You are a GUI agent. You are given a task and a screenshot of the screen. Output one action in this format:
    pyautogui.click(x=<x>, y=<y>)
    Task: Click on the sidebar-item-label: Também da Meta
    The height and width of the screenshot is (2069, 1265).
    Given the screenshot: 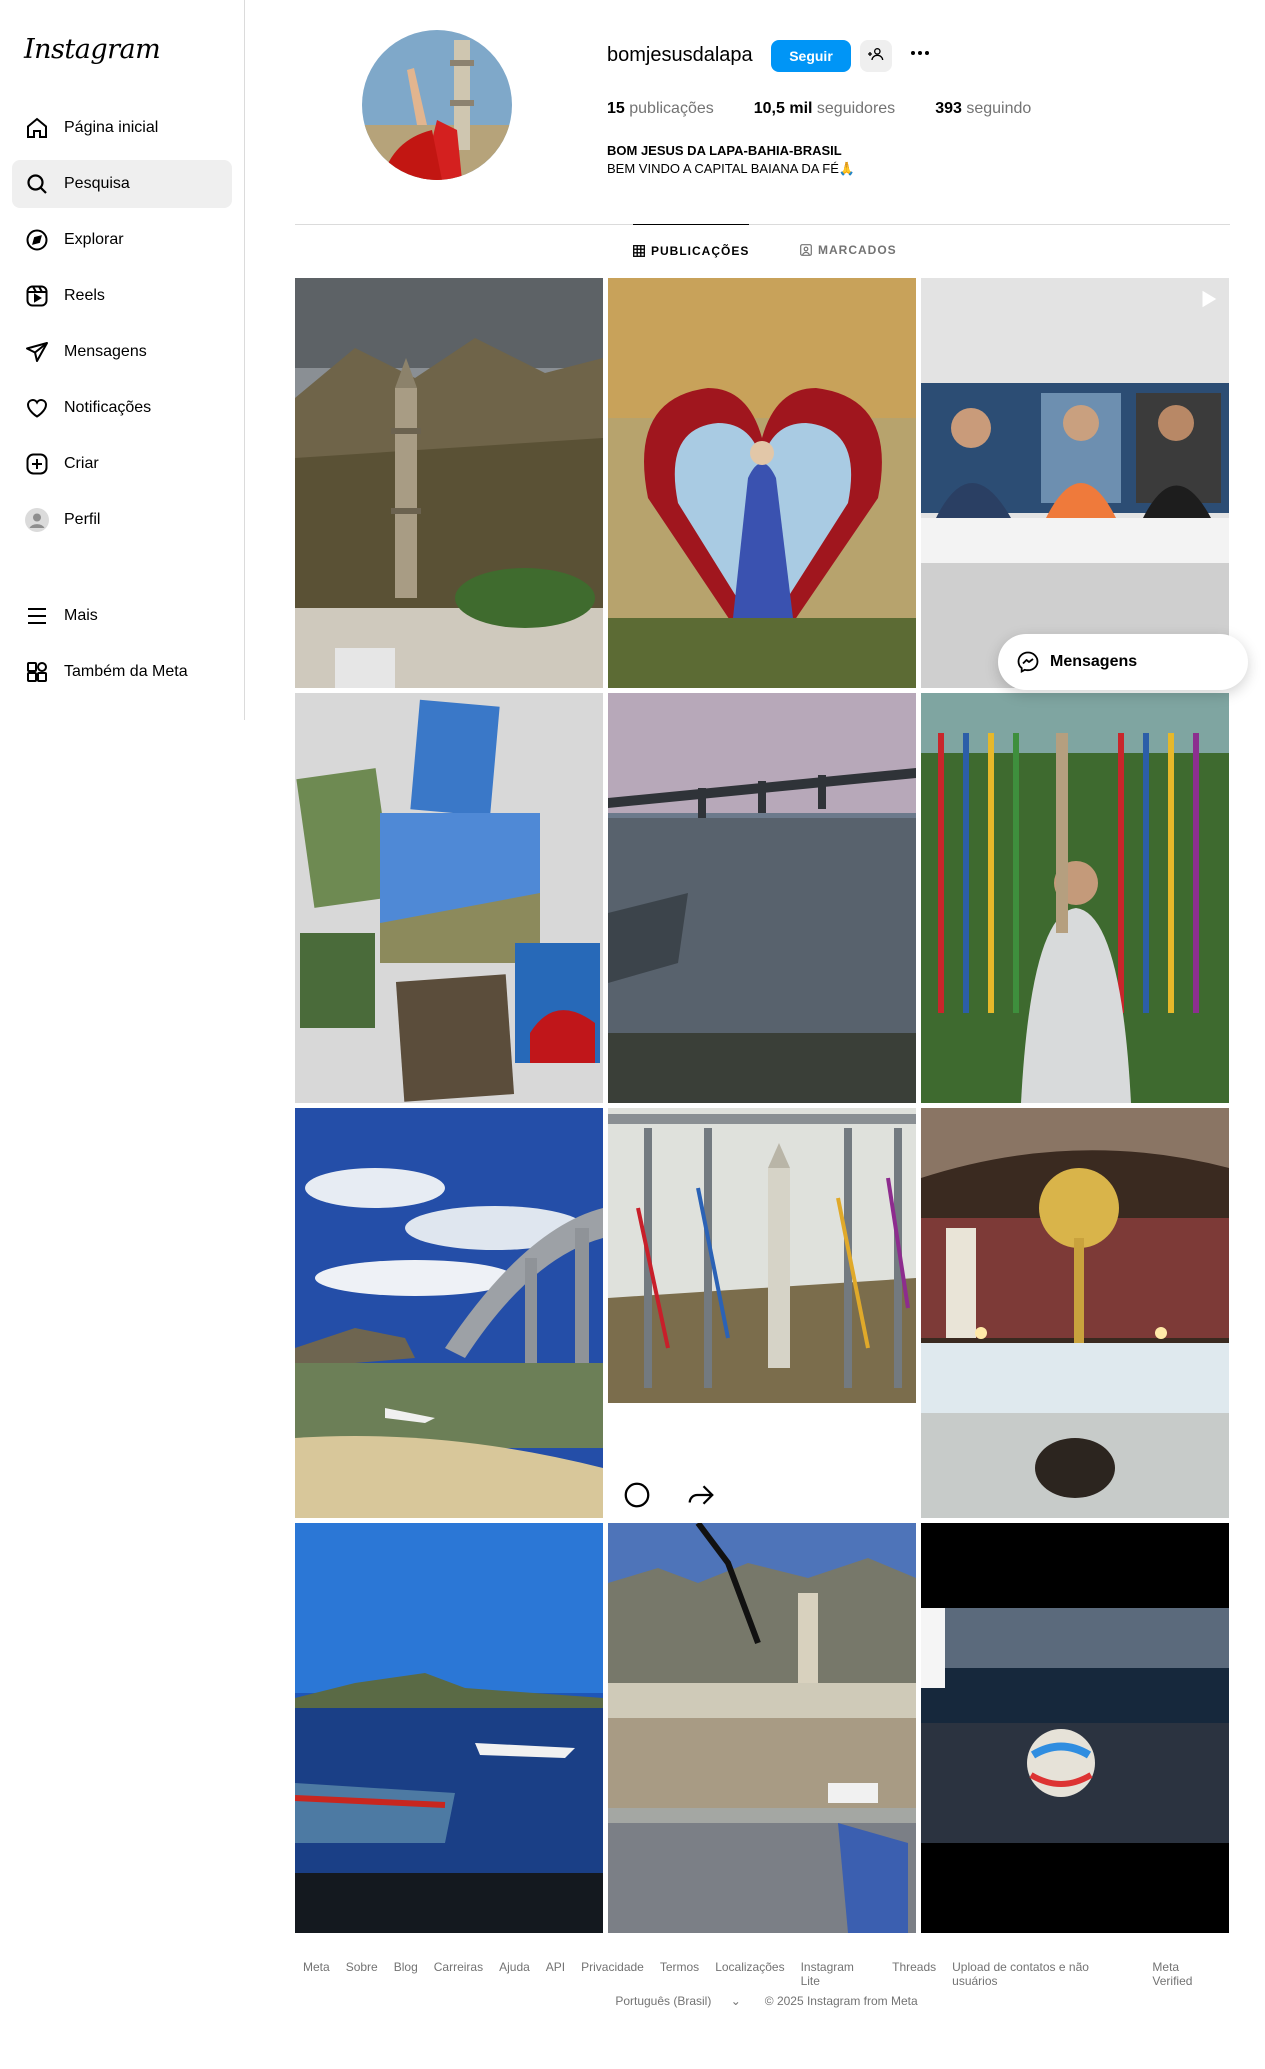 What is the action you would take?
    pyautogui.click(x=126, y=671)
    